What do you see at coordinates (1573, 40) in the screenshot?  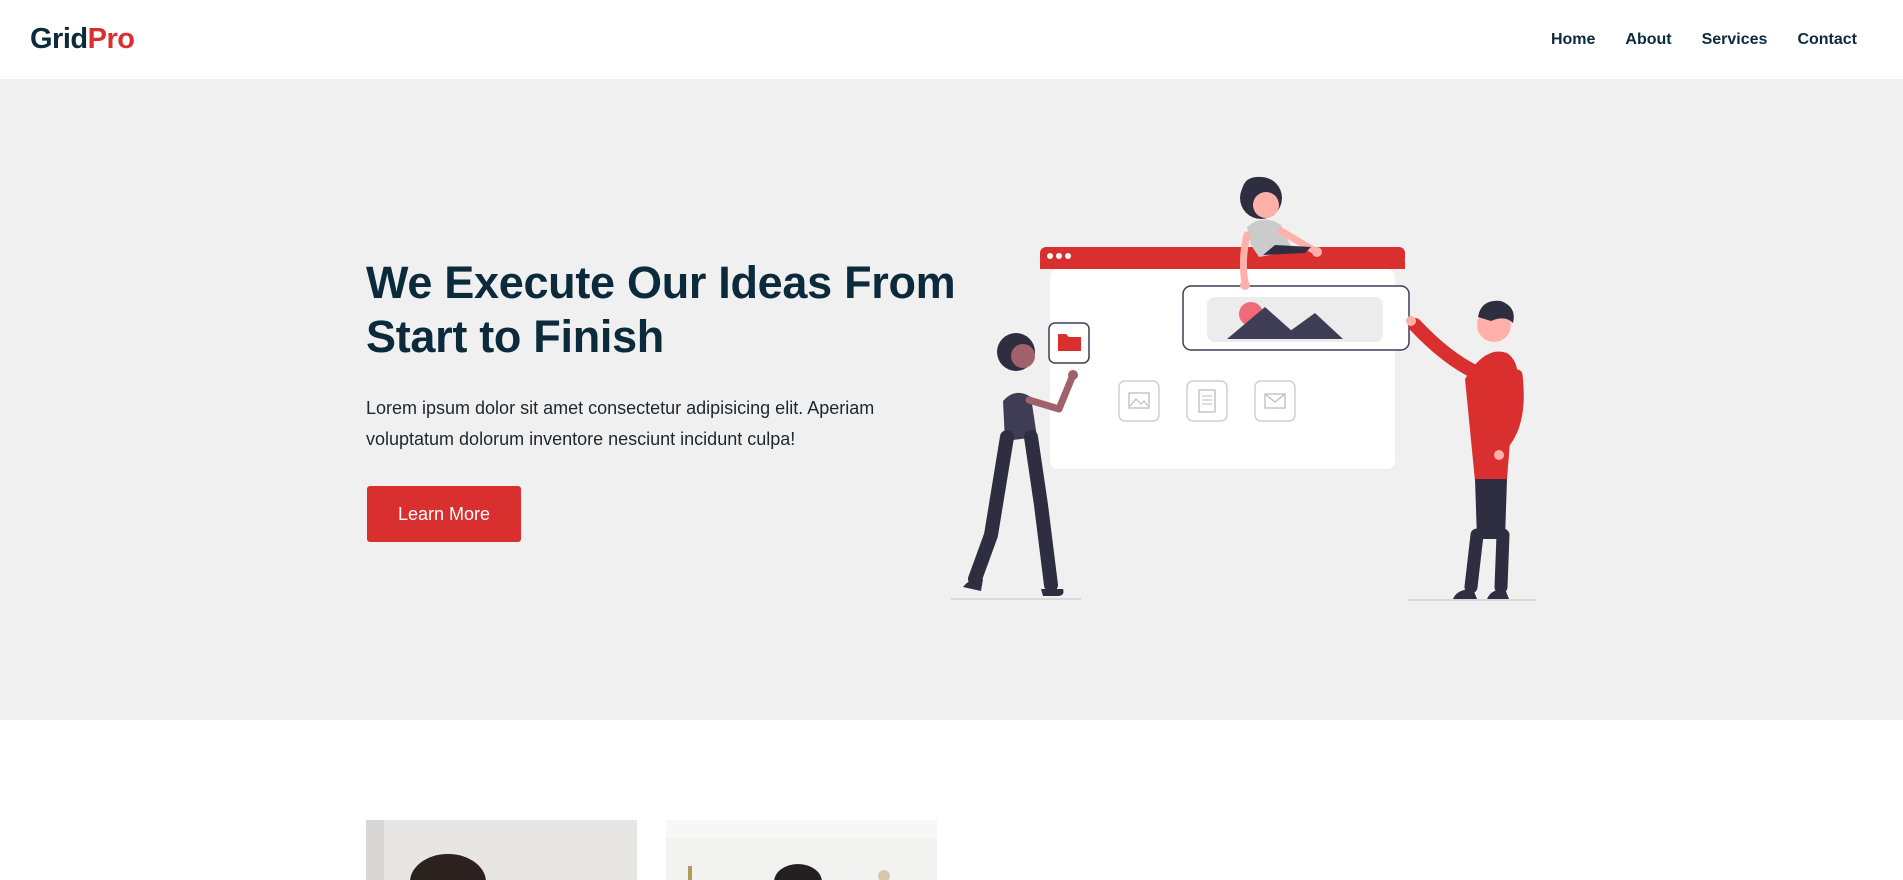 I see `nav-home: Home` at bounding box center [1573, 40].